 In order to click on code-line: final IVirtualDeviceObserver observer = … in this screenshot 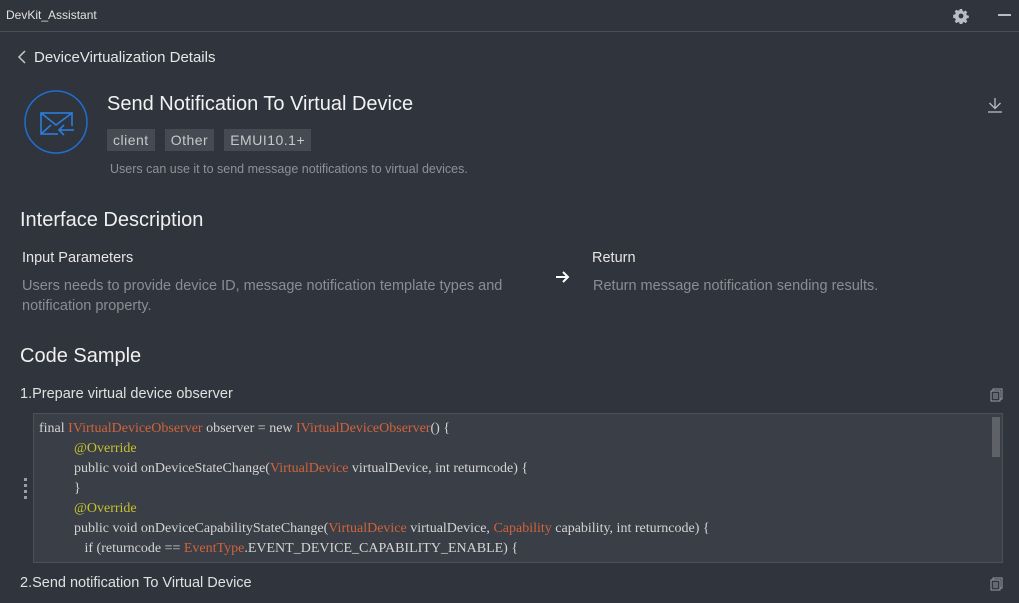, I will do `click(244, 429)`.